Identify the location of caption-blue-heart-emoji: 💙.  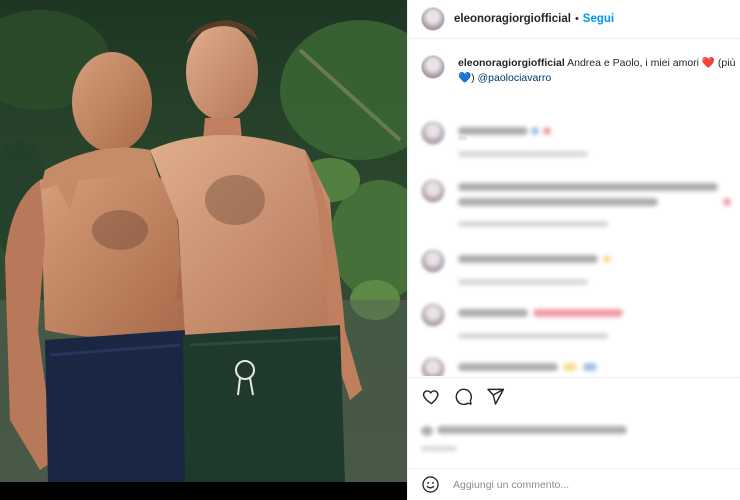
(465, 78).